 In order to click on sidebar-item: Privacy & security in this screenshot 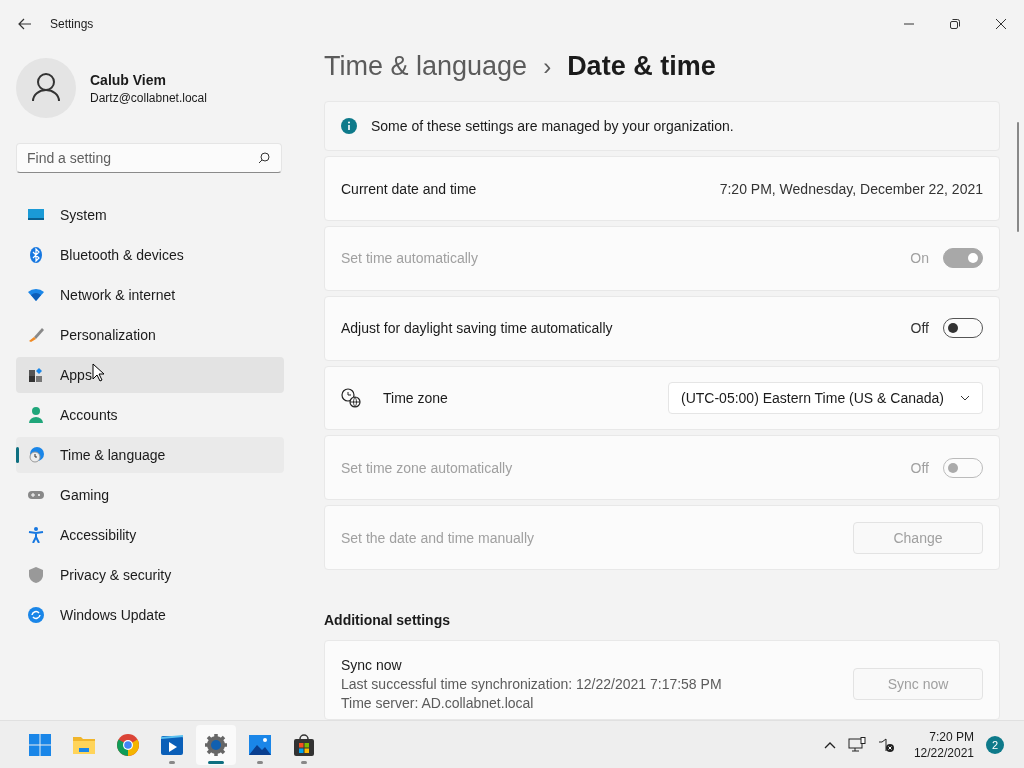, I will do `click(150, 575)`.